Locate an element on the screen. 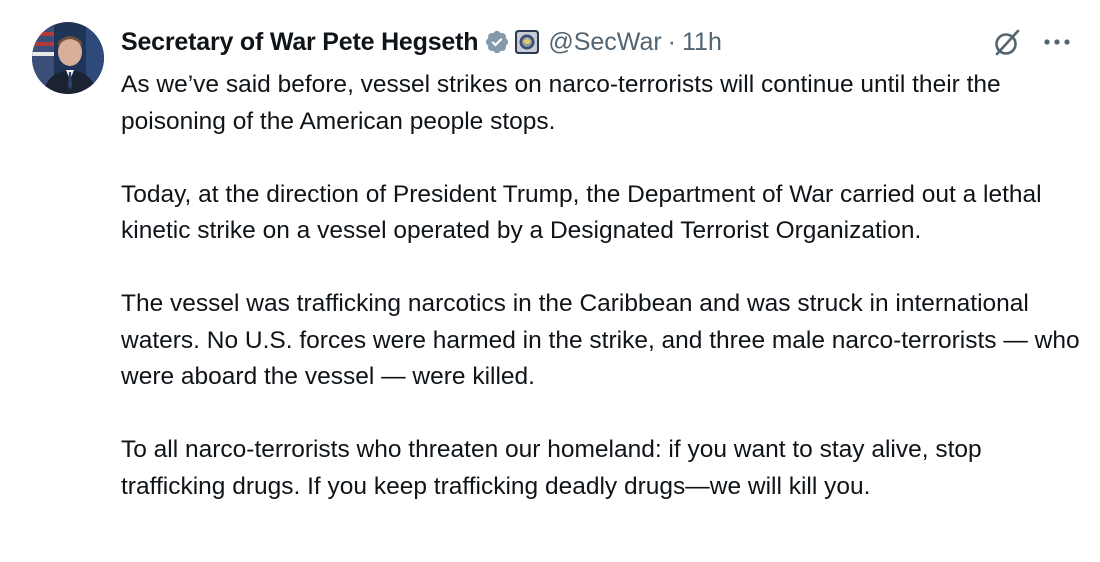 The image size is (1100, 562). author-display-name: Secretary of War Pete Hegseth is located at coordinates (300, 42).